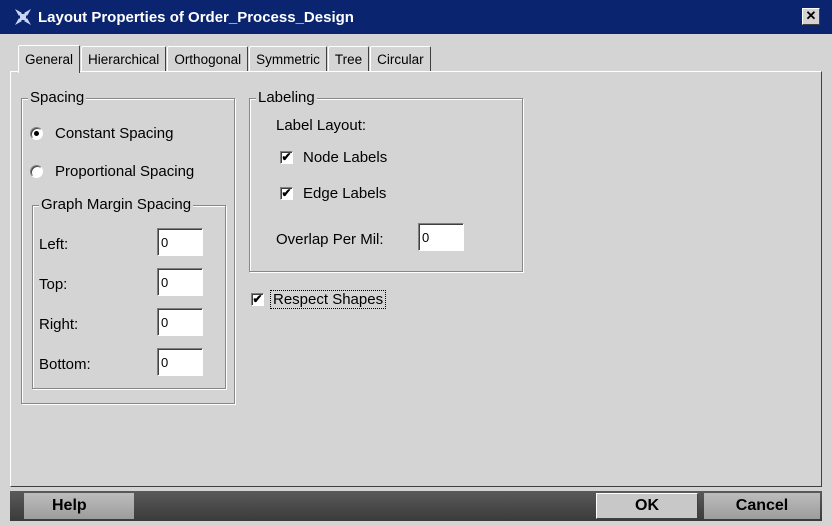  What do you see at coordinates (114, 133) in the screenshot?
I see `constant-spacing-label: Constant Spacing` at bounding box center [114, 133].